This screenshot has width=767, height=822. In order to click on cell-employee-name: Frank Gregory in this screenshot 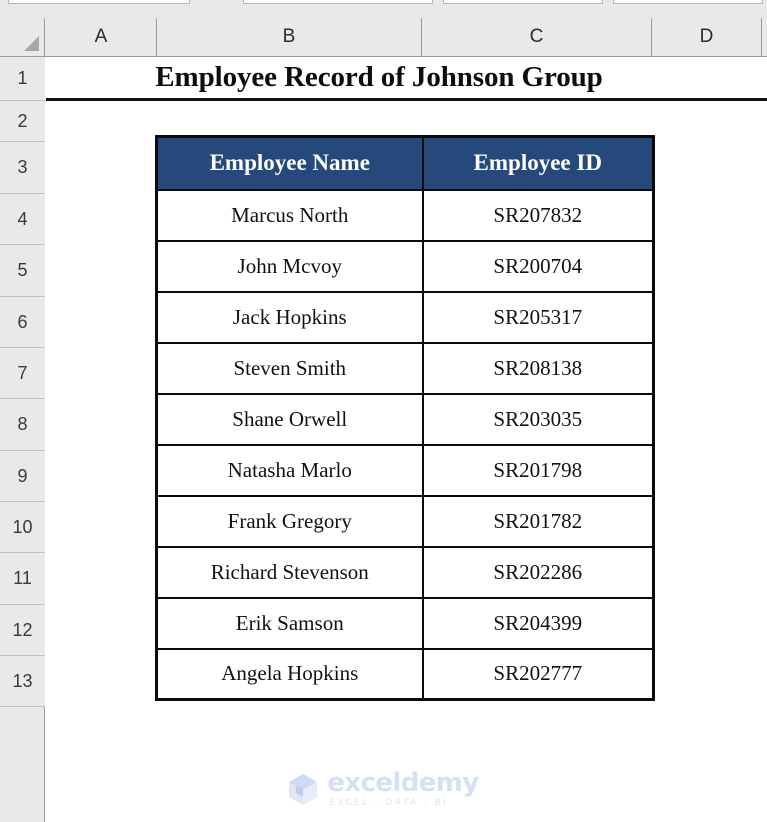, I will do `click(289, 521)`.